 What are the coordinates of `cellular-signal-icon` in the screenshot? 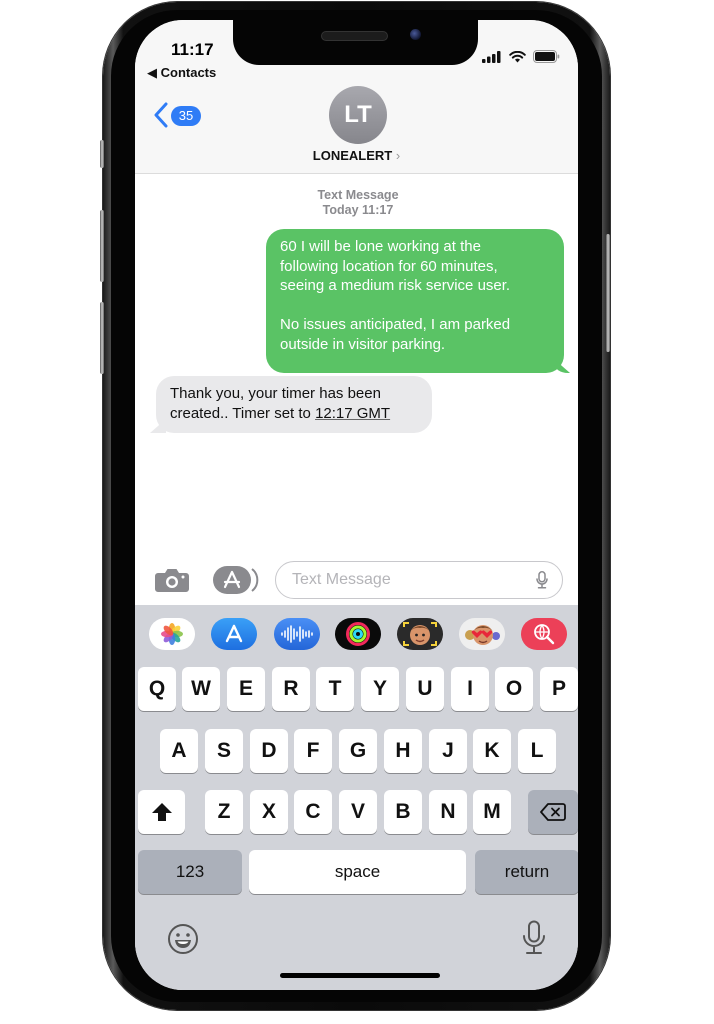 It's located at (491, 56).